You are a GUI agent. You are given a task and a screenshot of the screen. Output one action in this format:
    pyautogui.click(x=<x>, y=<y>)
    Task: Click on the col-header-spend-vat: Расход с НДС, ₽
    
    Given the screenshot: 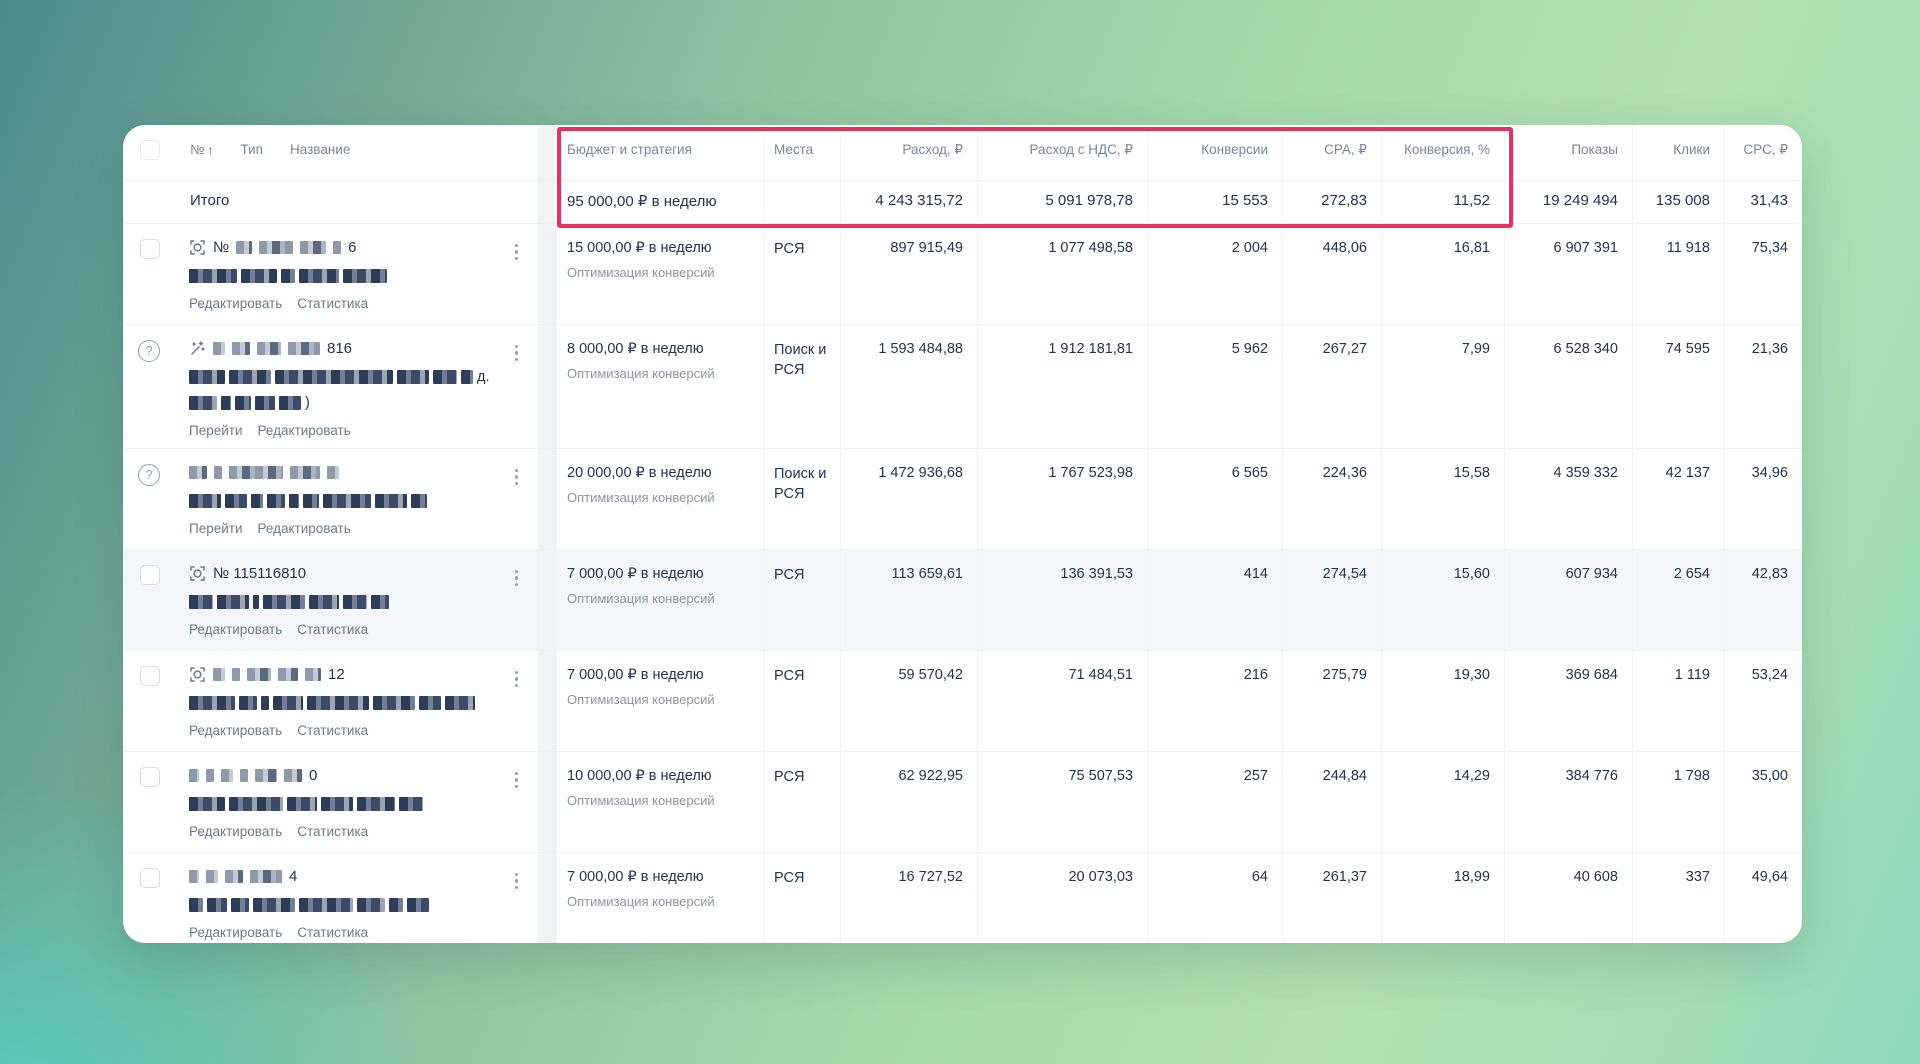 What is the action you would take?
    pyautogui.click(x=1062, y=152)
    